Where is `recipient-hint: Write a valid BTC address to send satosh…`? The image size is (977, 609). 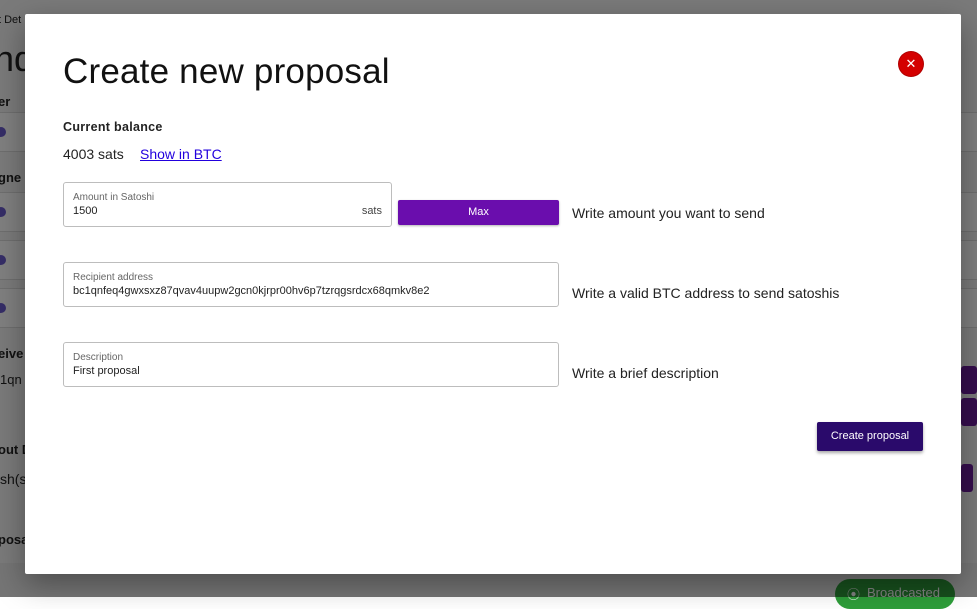 recipient-hint: Write a valid BTC address to send satosh… is located at coordinates (706, 293).